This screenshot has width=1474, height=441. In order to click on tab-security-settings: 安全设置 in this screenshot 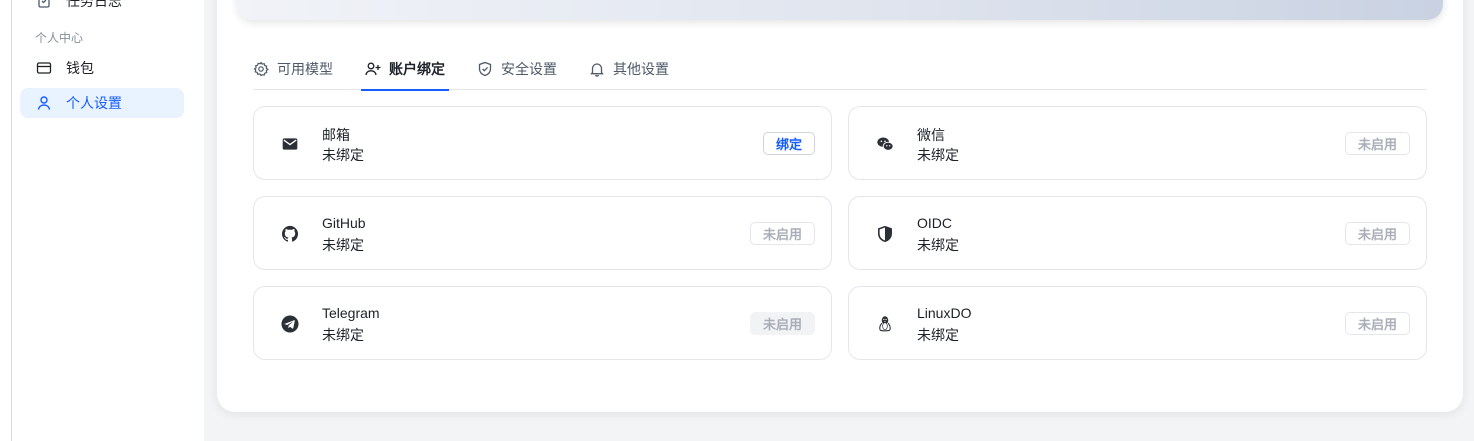, I will do `click(517, 69)`.